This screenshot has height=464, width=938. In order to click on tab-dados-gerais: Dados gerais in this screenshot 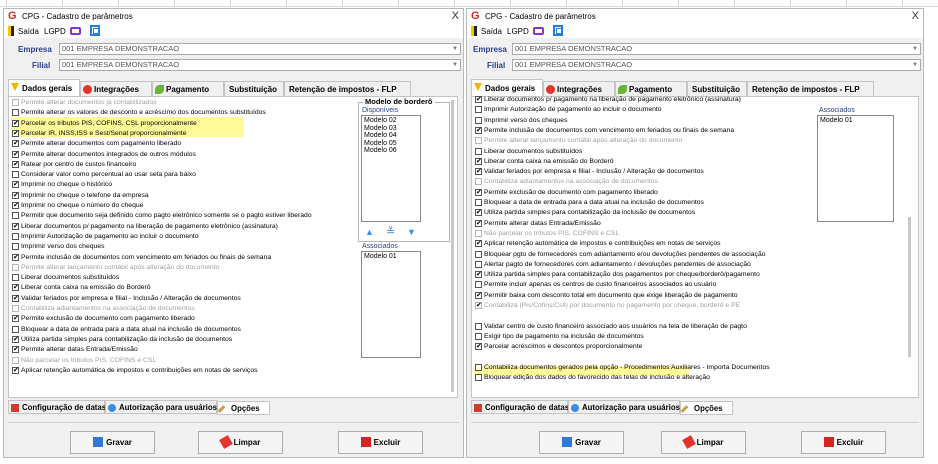, I will do `click(44, 87)`.